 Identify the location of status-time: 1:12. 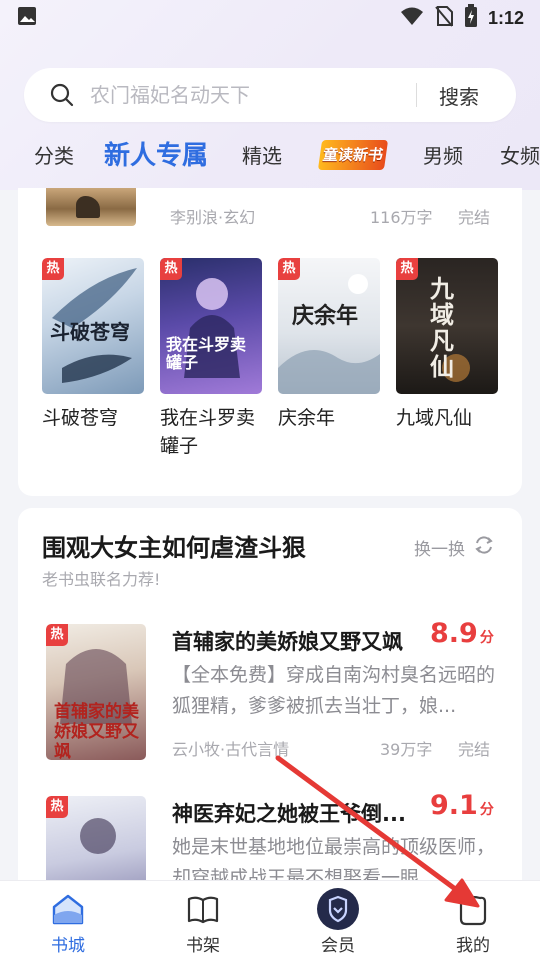
(505, 17).